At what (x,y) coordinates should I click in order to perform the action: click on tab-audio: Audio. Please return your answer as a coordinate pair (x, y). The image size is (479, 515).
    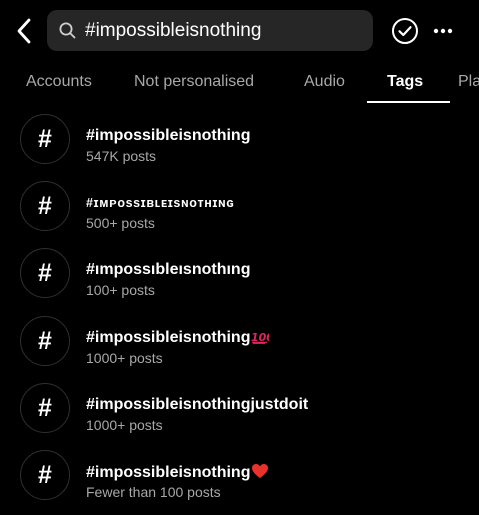
    Looking at the image, I should click on (324, 82).